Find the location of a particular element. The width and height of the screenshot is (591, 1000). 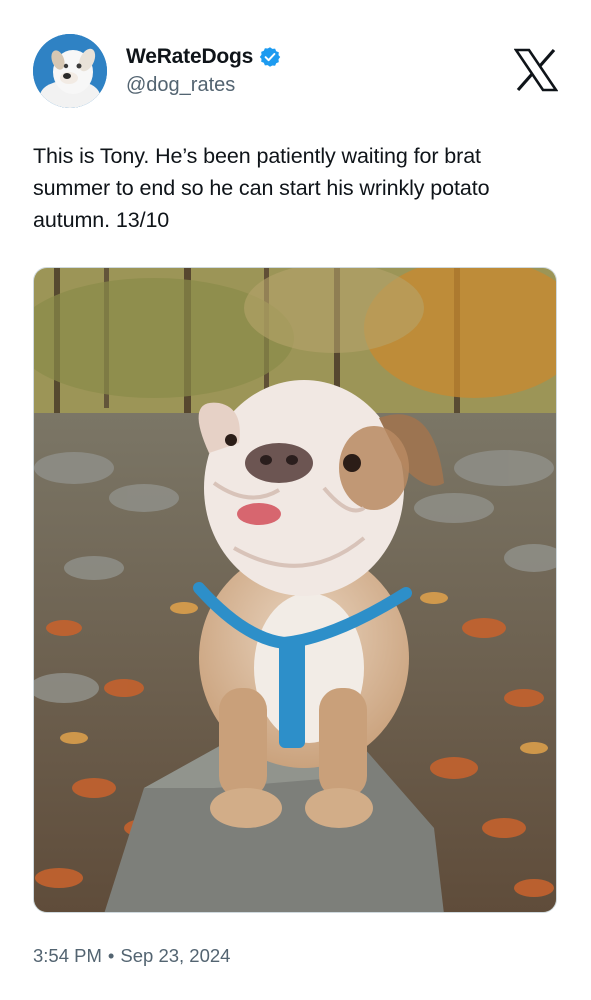

avatar is located at coordinates (70, 71).